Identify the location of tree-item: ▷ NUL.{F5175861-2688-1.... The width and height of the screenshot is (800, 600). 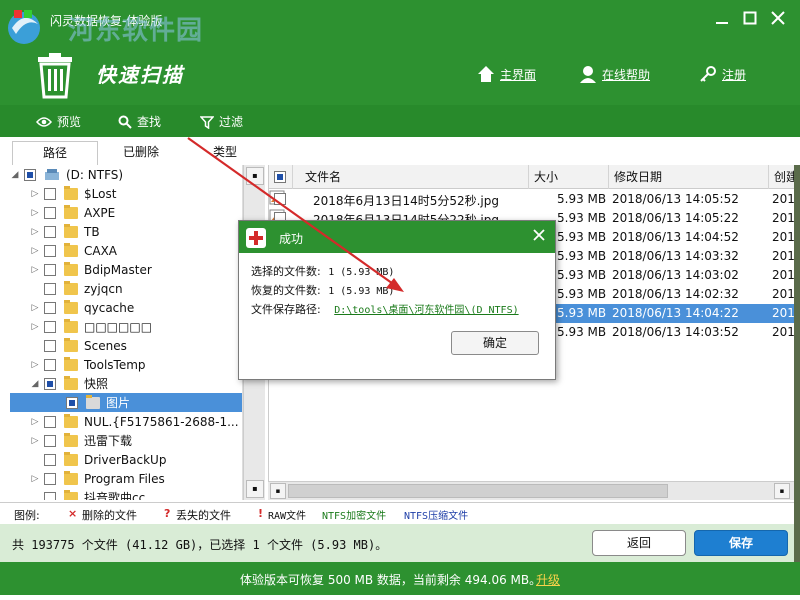
(126, 421).